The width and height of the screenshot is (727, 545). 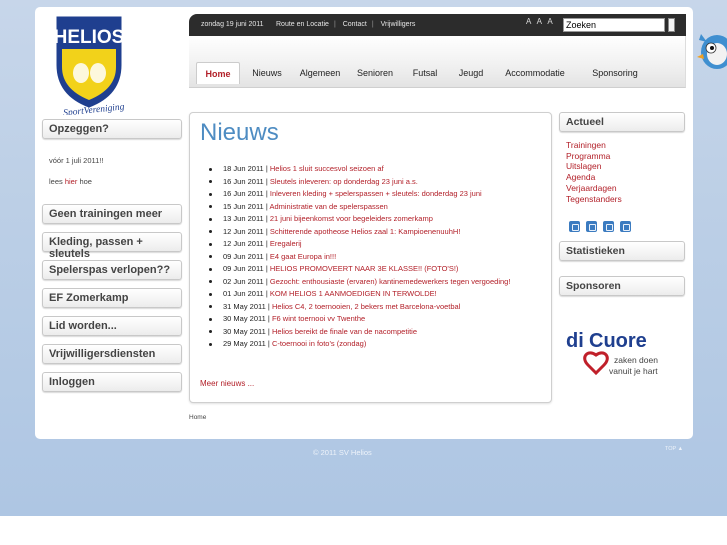 What do you see at coordinates (574, 226) in the screenshot?
I see `rss-icon` at bounding box center [574, 226].